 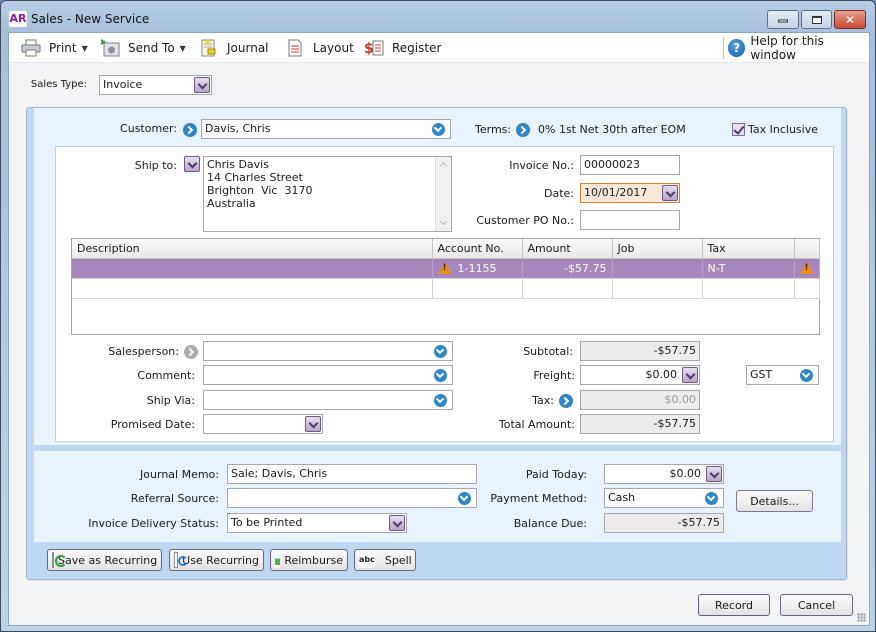 I want to click on use-recurring-button: Use Recurring, so click(x=216, y=560).